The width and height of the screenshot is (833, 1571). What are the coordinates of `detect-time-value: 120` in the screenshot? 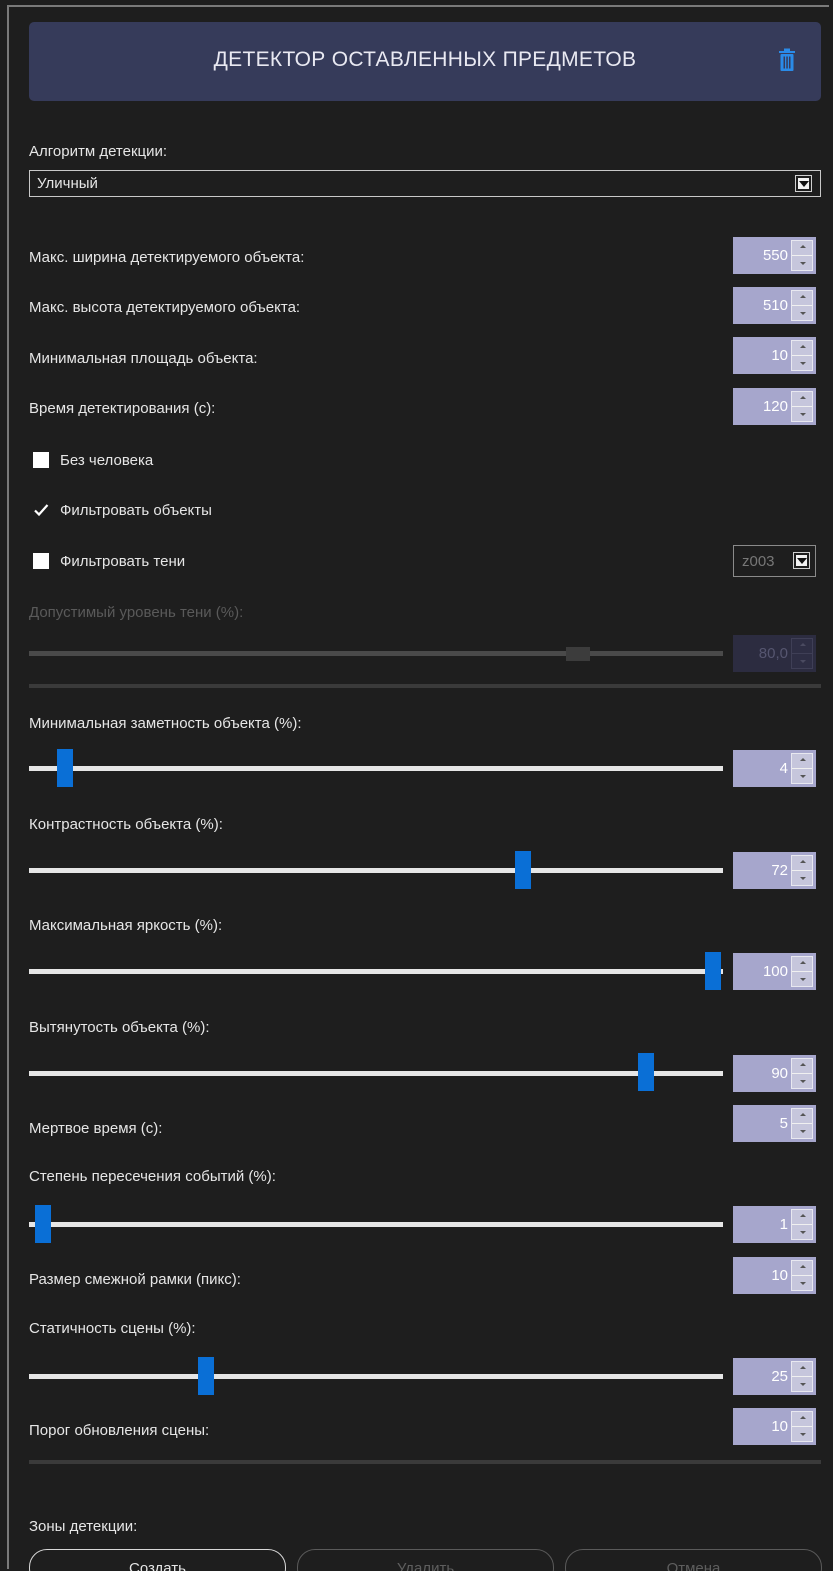 It's located at (775, 406).